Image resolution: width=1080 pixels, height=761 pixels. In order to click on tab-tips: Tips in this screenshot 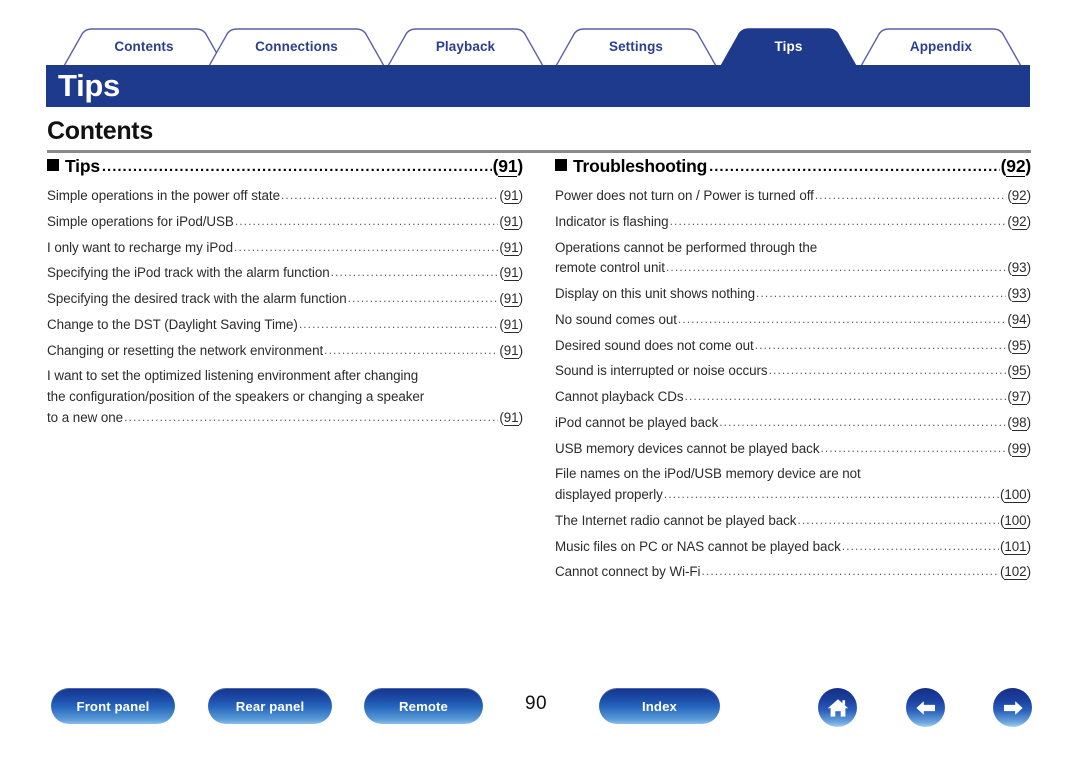, I will do `click(788, 47)`.